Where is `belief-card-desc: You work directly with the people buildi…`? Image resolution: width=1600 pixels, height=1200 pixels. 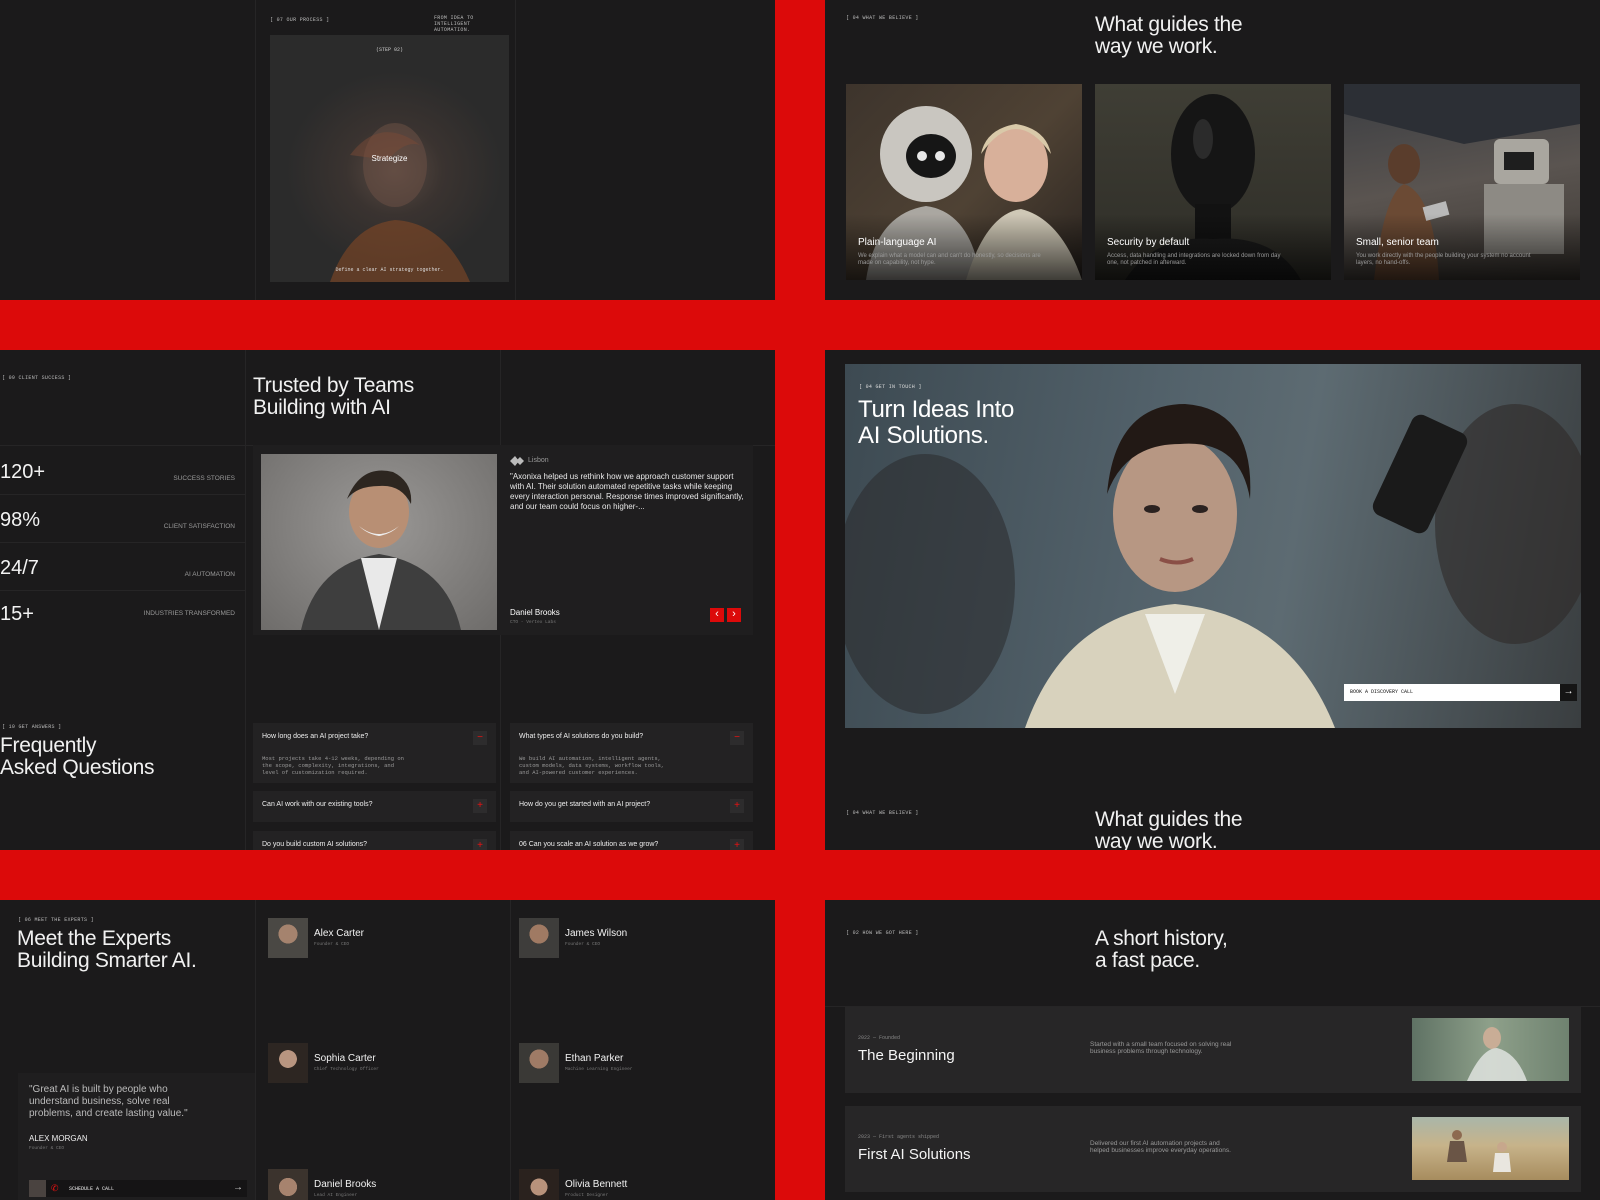 belief-card-desc: You work directly with the people buildi… is located at coordinates (1443, 259).